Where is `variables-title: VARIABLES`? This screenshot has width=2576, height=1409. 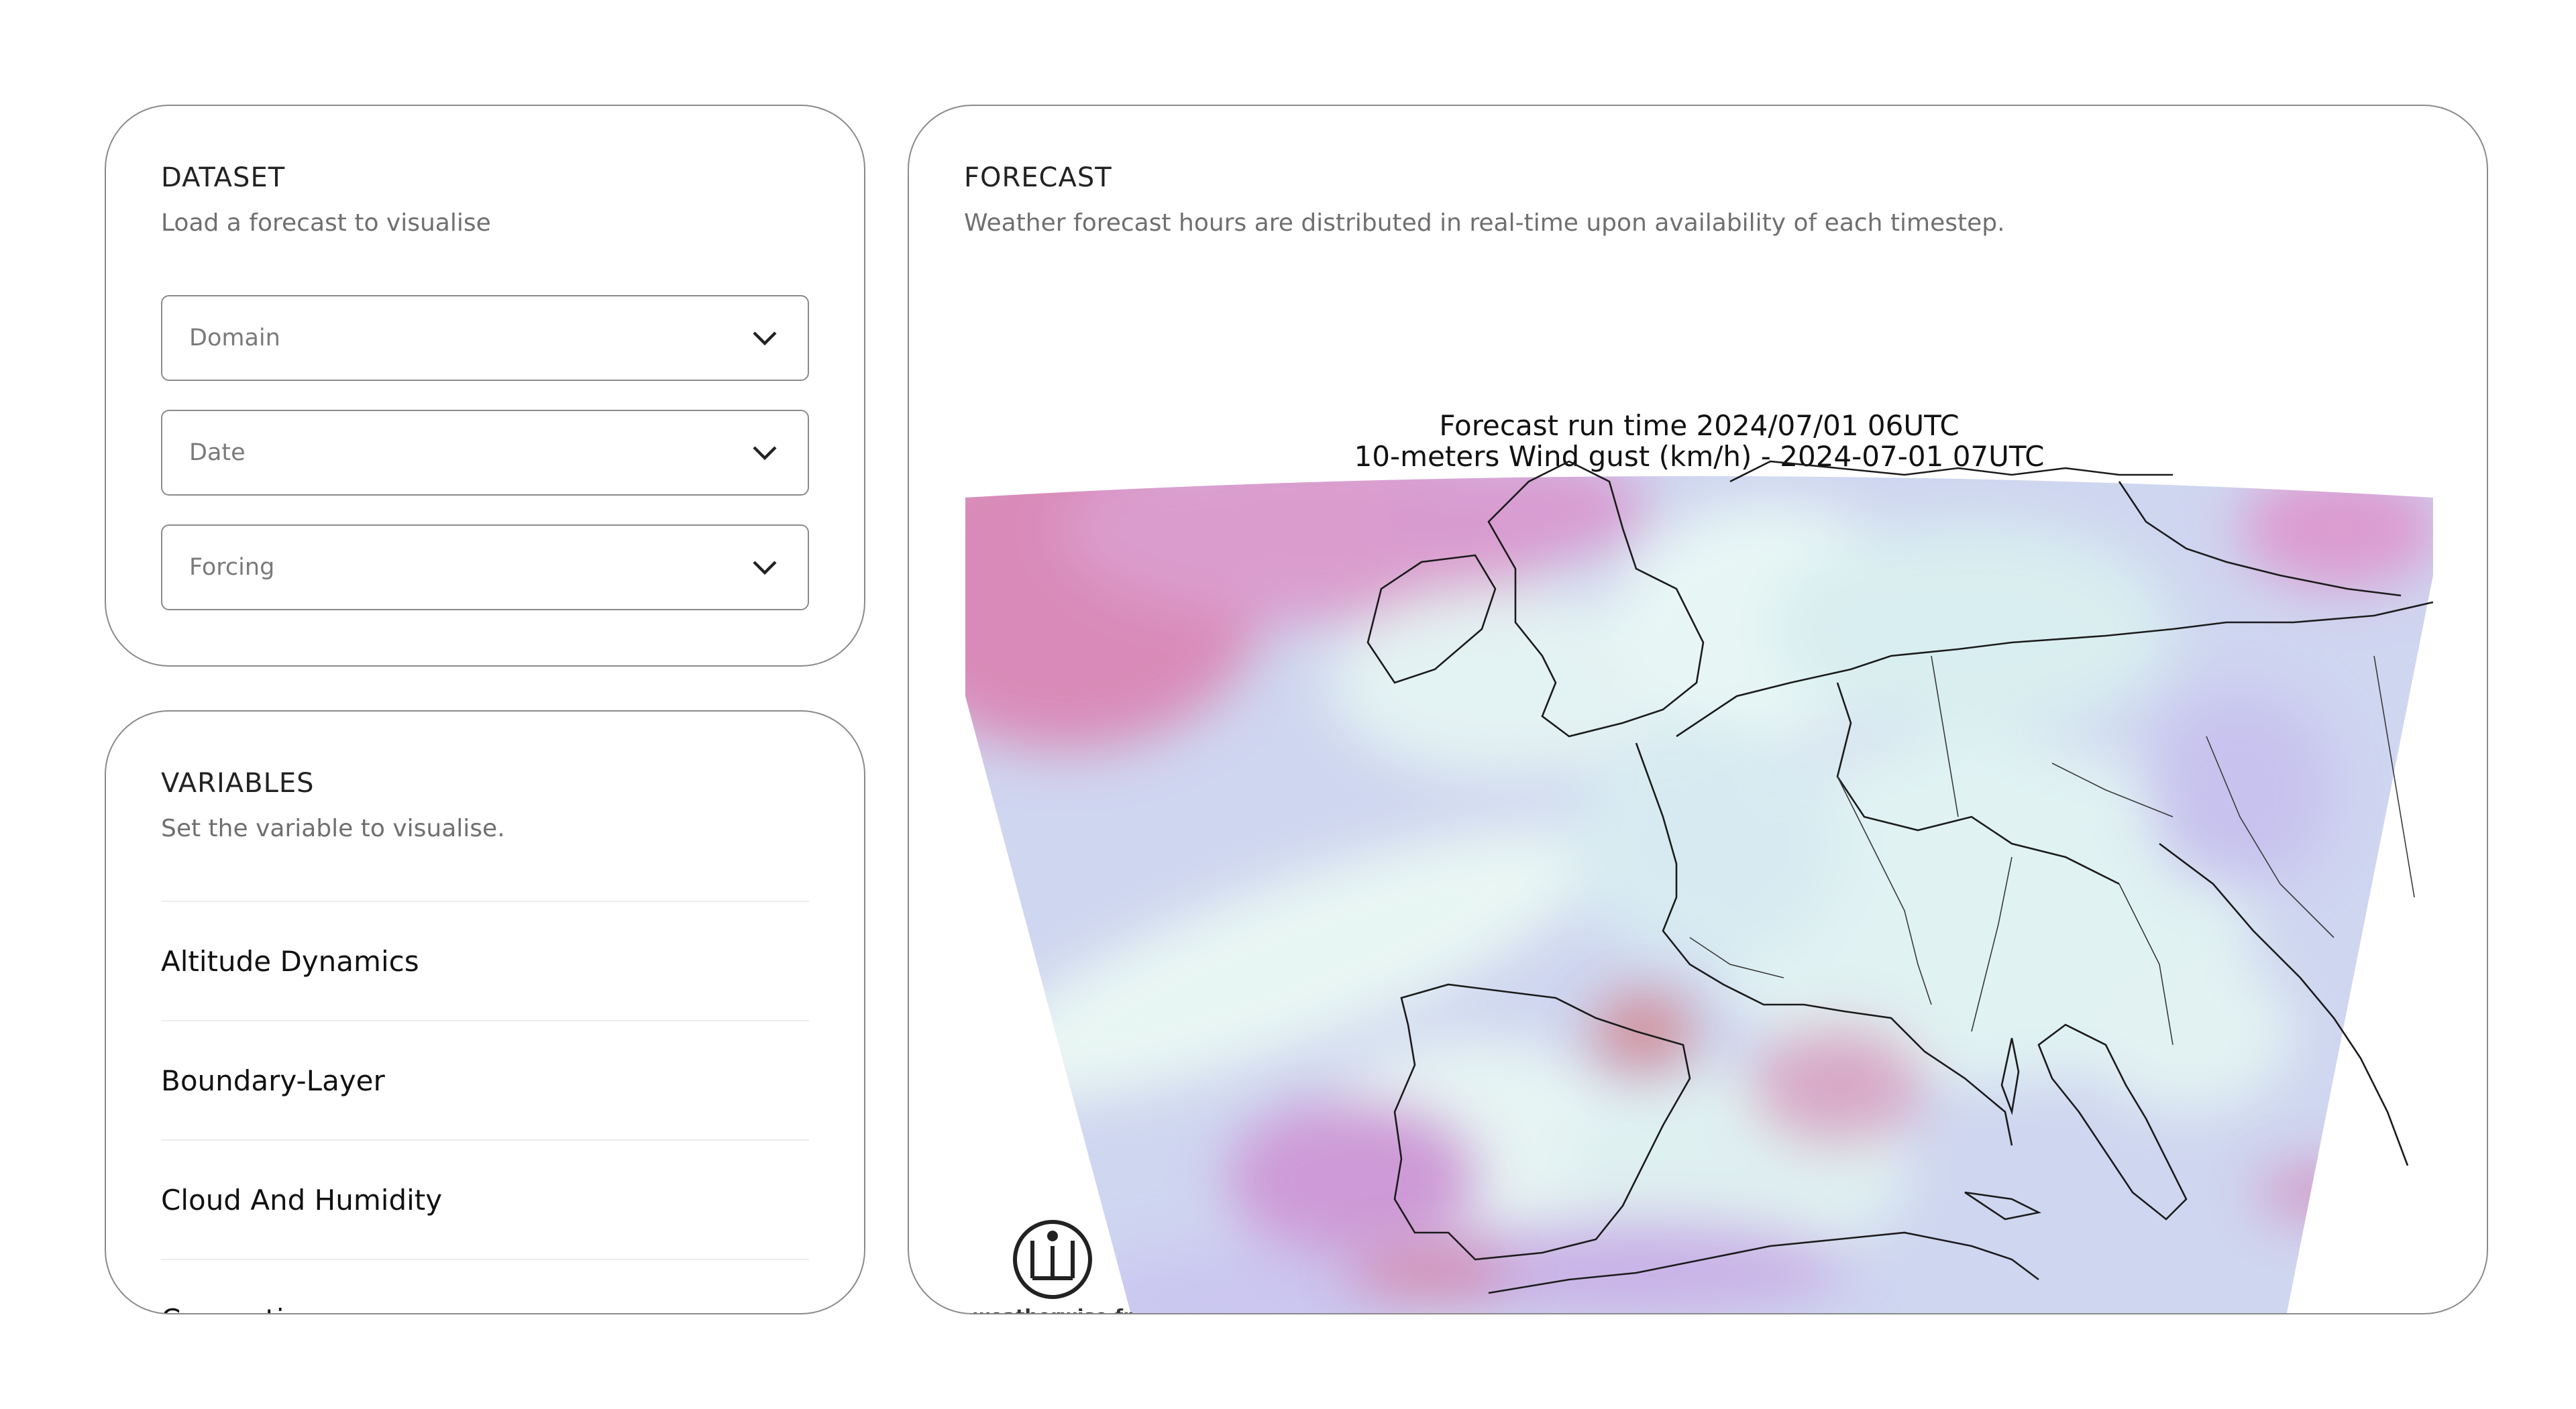 variables-title: VARIABLES is located at coordinates (238, 783).